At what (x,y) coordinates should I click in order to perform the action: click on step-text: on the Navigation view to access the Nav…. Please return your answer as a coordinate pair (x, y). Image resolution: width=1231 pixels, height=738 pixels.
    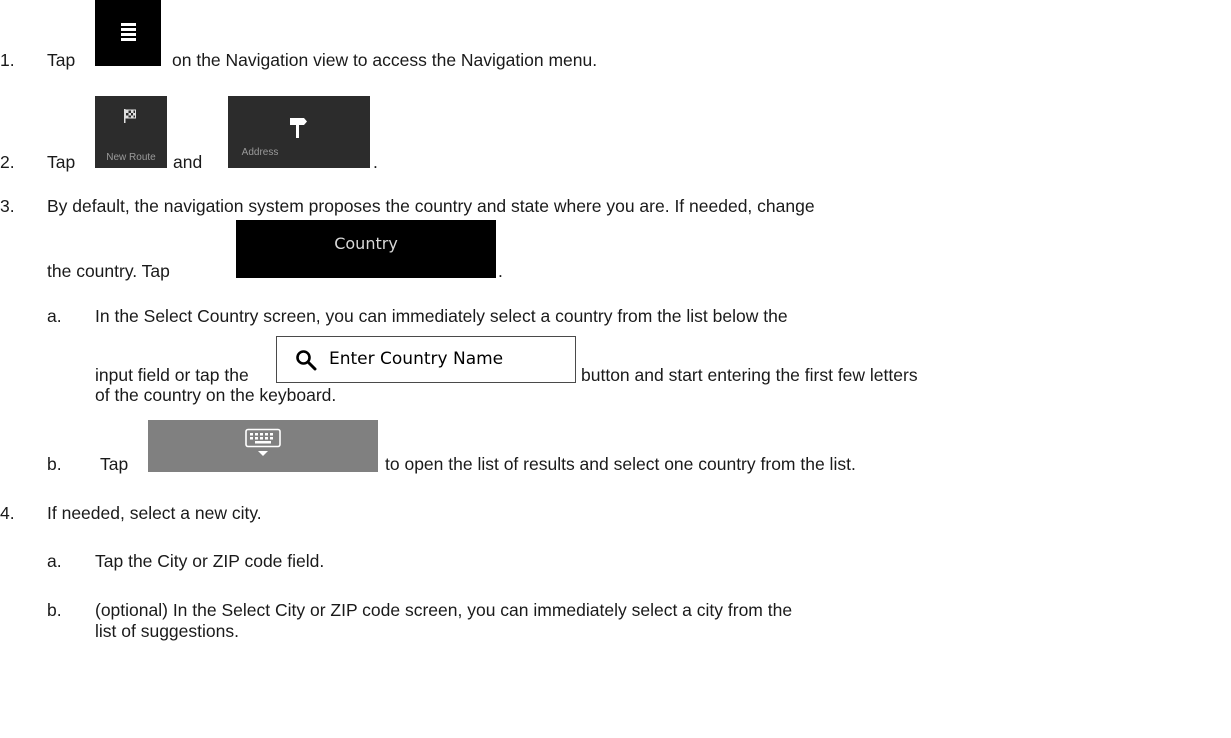
    Looking at the image, I should click on (385, 60).